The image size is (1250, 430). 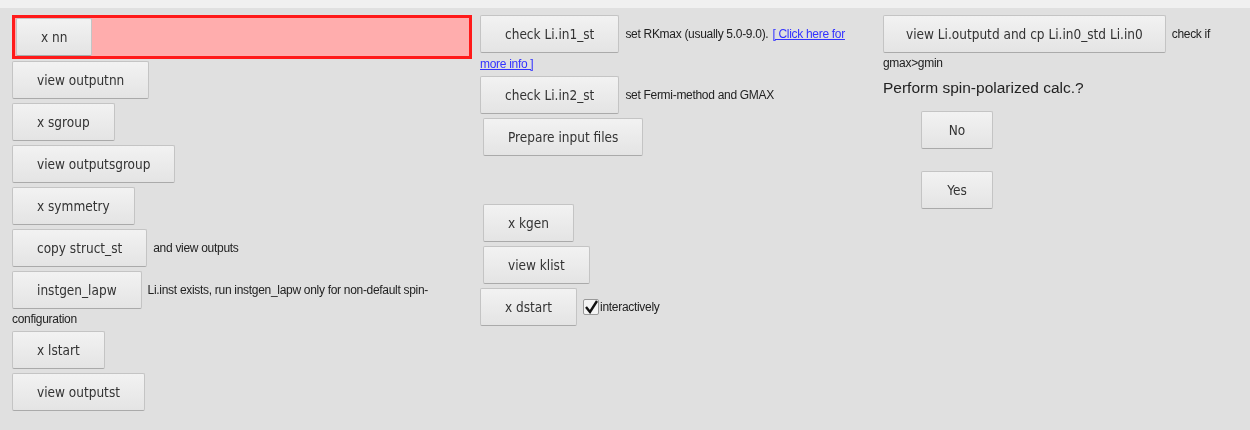 I want to click on action-button: copy struct_st, so click(x=80, y=248).